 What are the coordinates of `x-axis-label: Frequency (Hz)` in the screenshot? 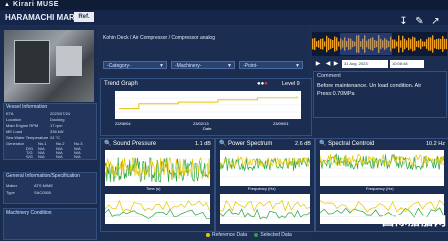 It's located at (262, 188).